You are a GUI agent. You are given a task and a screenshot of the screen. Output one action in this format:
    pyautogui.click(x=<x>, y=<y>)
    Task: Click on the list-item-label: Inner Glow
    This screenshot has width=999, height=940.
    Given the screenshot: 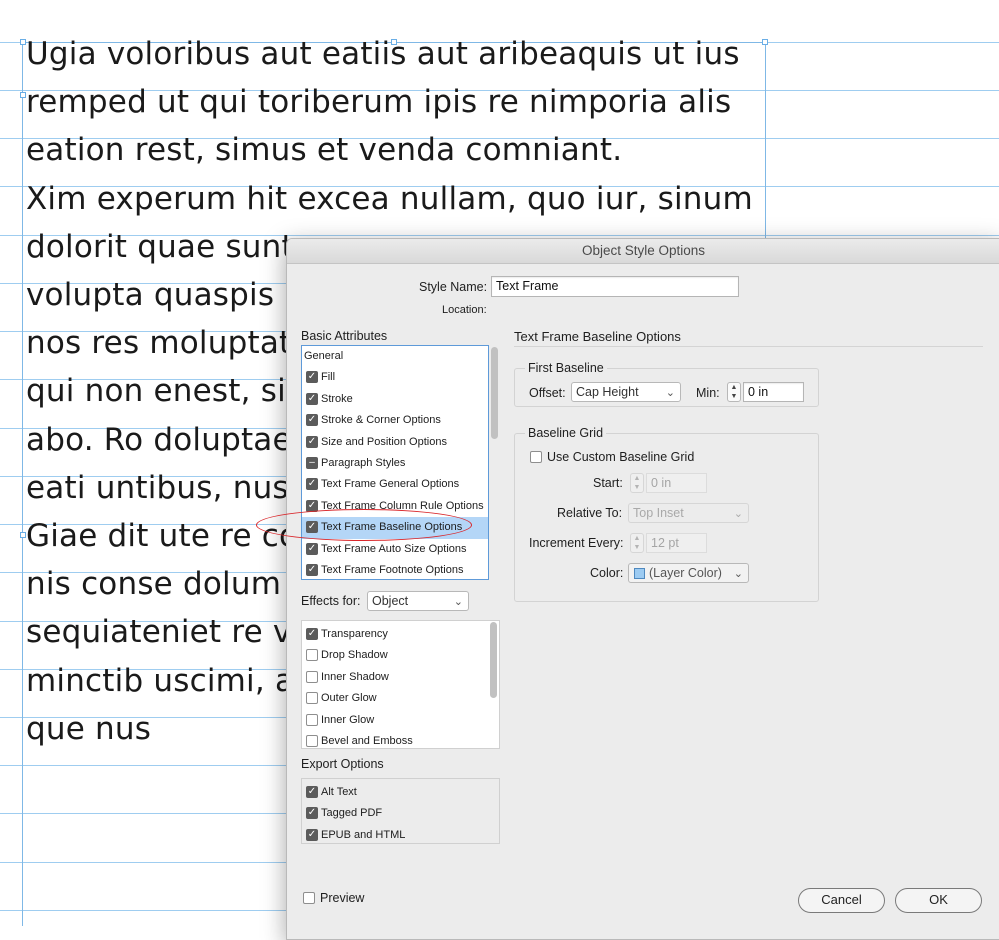 What is the action you would take?
    pyautogui.click(x=348, y=719)
    